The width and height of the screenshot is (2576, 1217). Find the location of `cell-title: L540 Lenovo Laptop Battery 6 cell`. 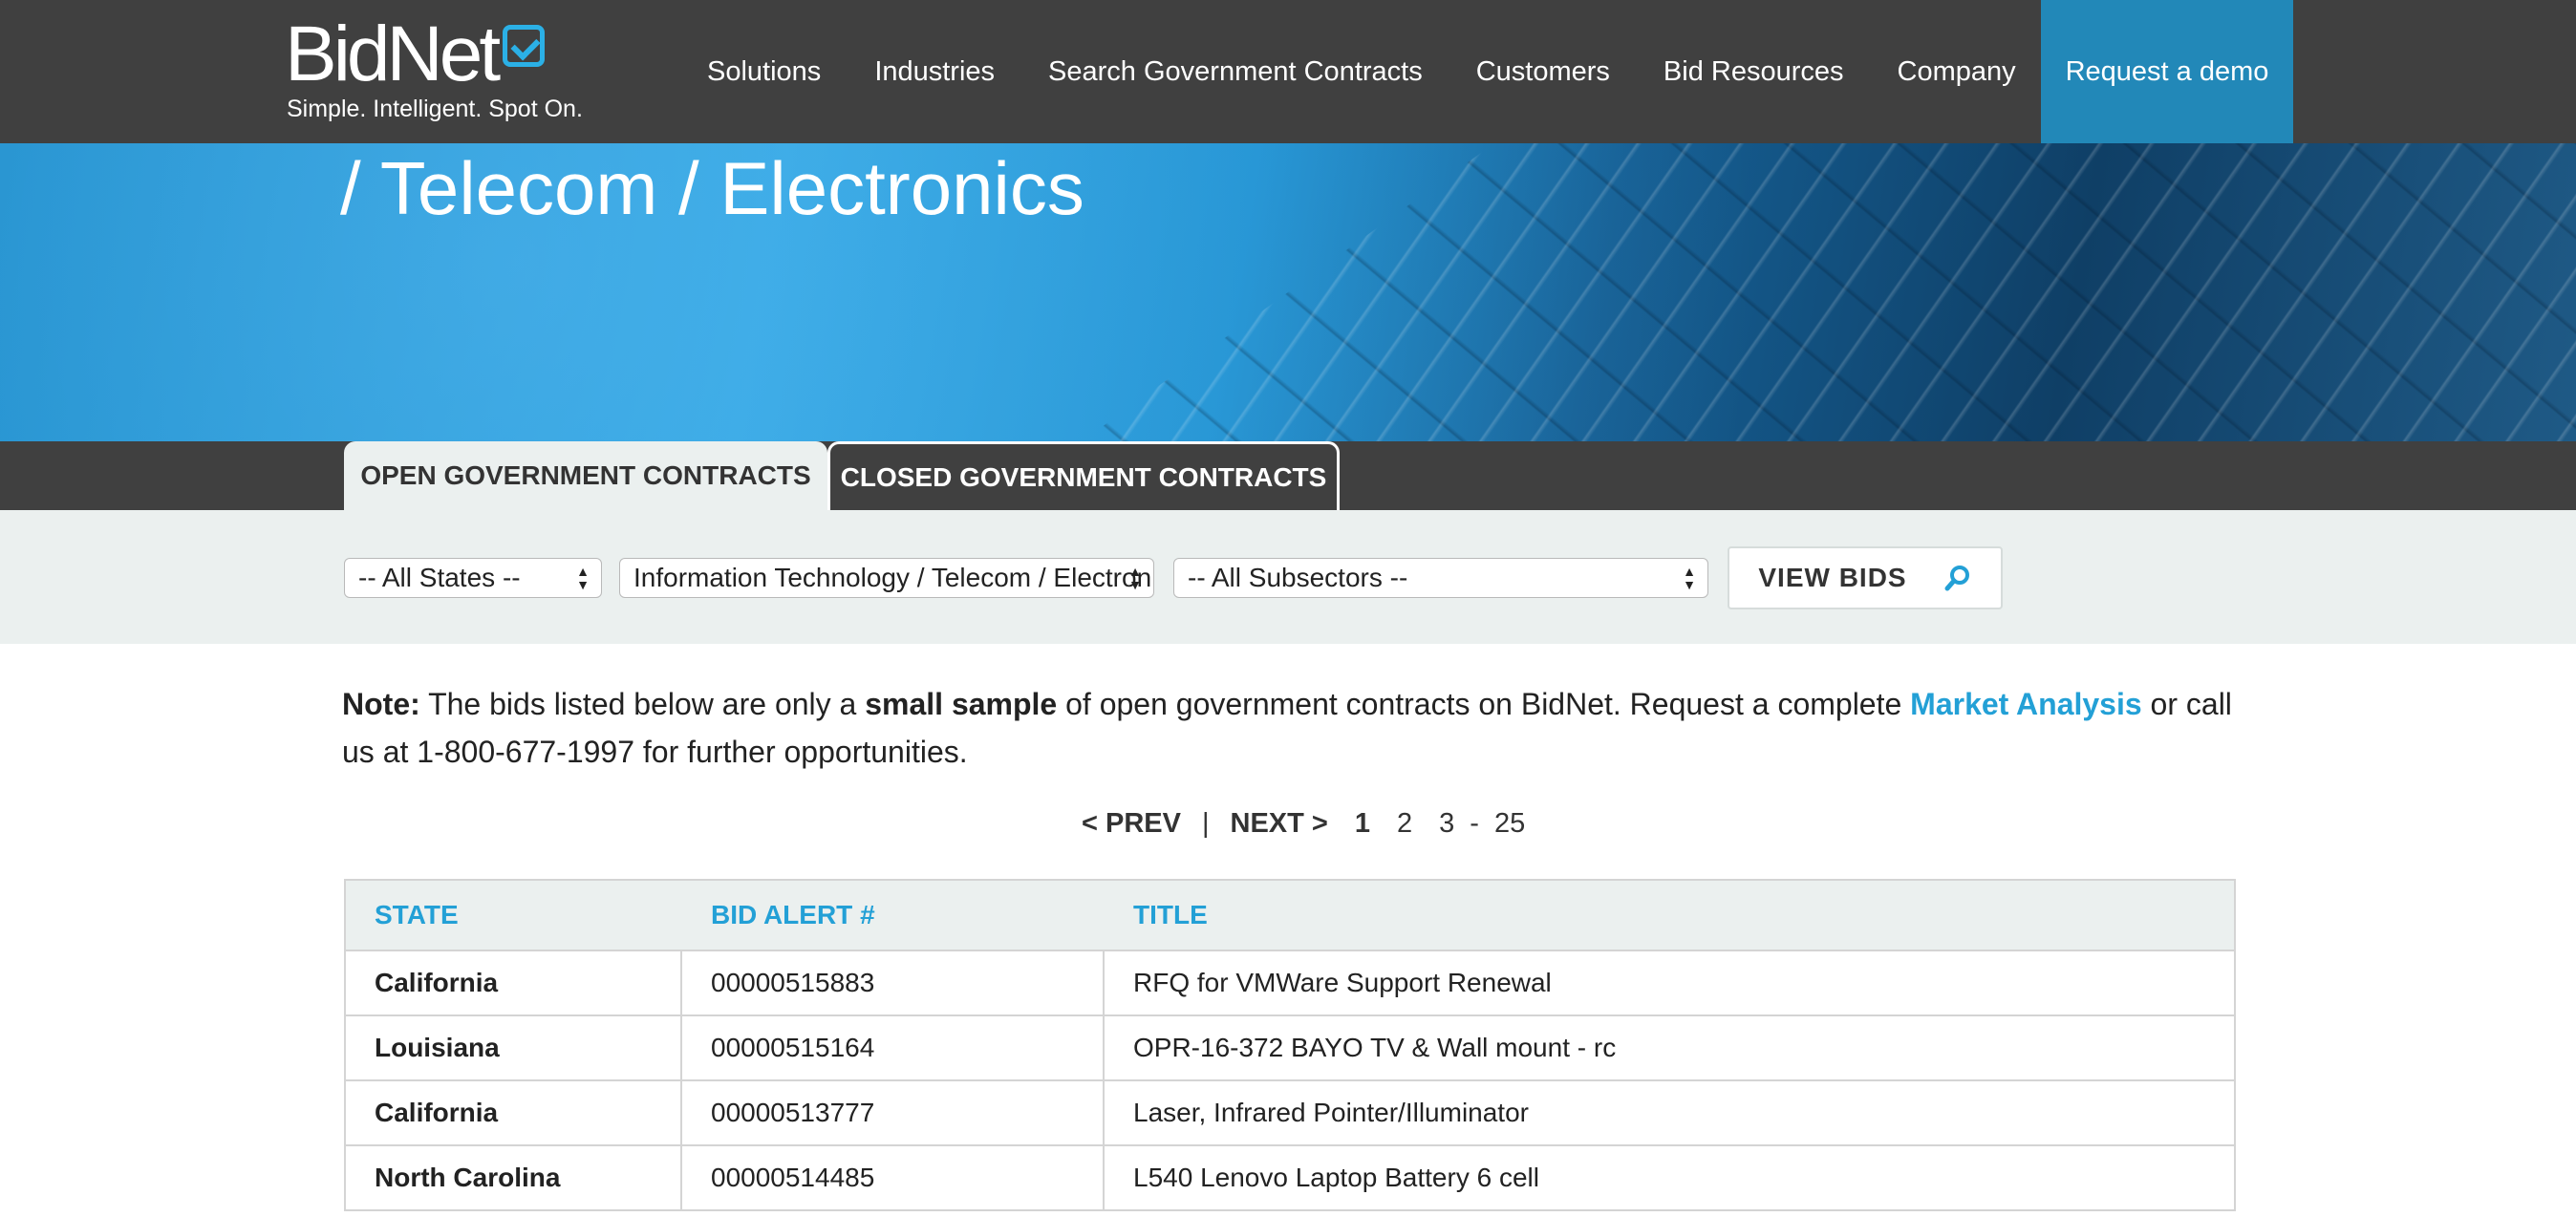

cell-title: L540 Lenovo Laptop Battery 6 cell is located at coordinates (1669, 1177).